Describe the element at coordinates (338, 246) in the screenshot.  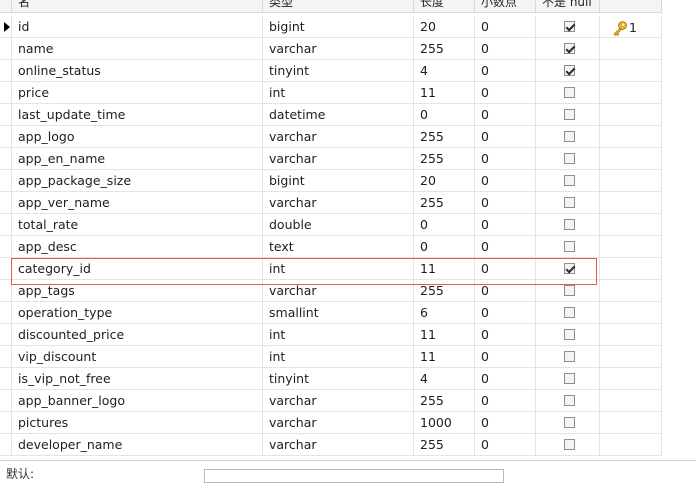
I see `field-type-cell: text` at that location.